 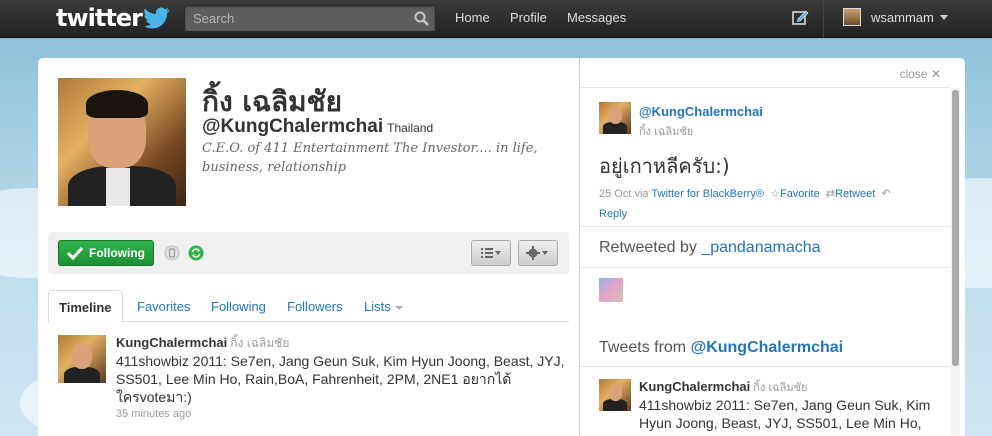 I want to click on following-button-label: Following, so click(x=117, y=253).